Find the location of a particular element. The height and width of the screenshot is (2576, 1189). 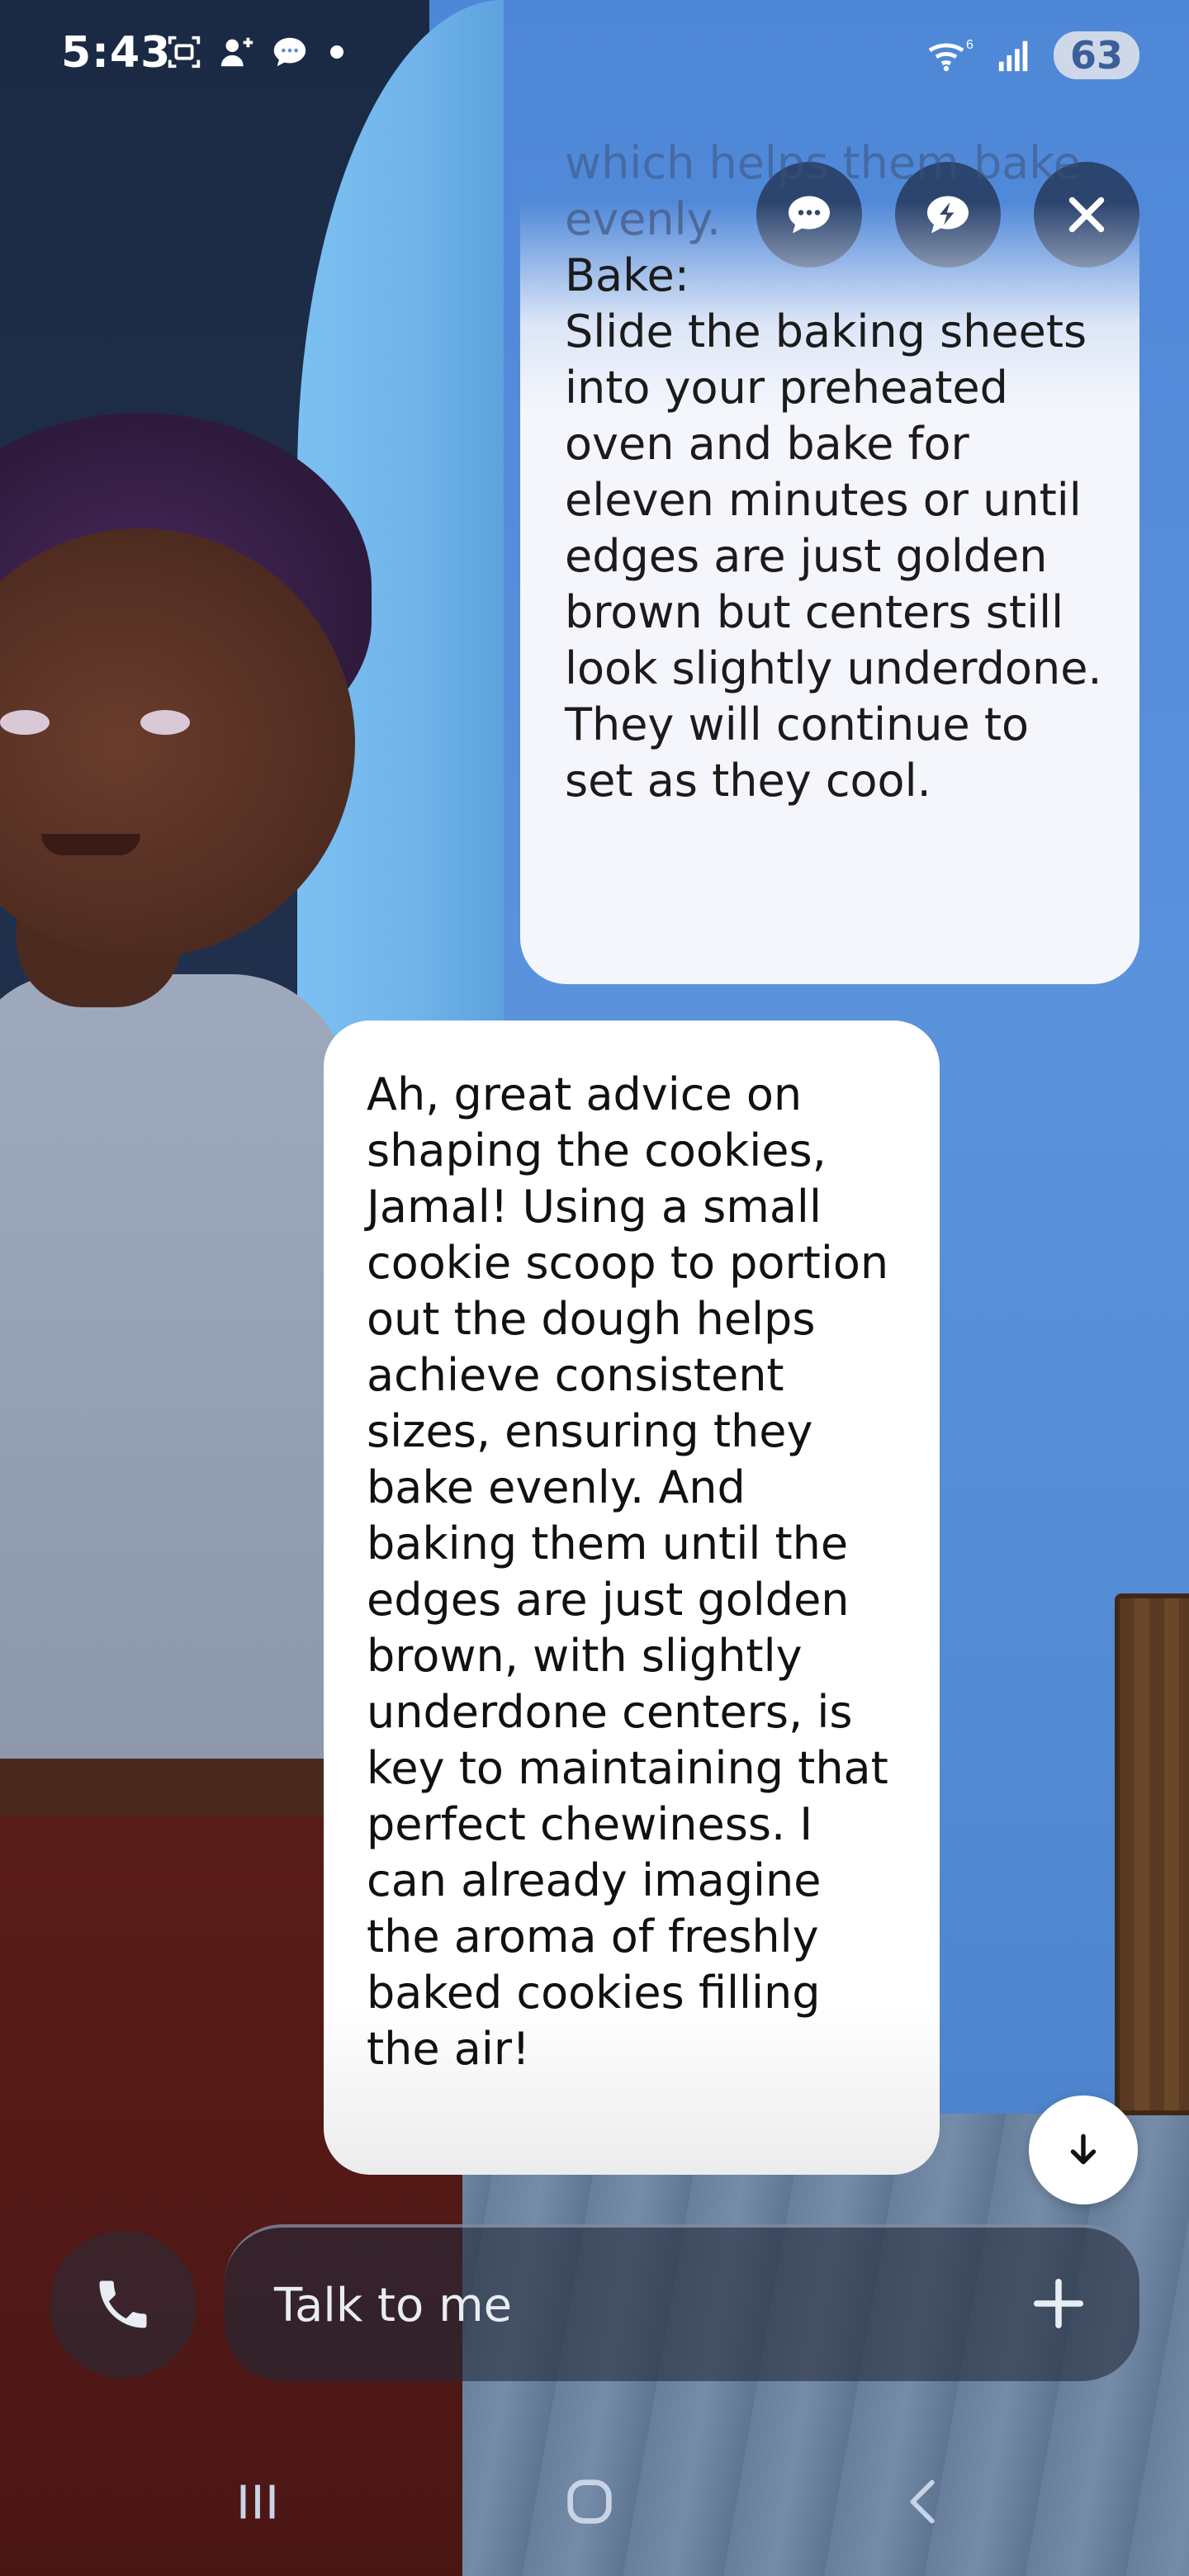

step-heading: Bake: is located at coordinates (627, 275).